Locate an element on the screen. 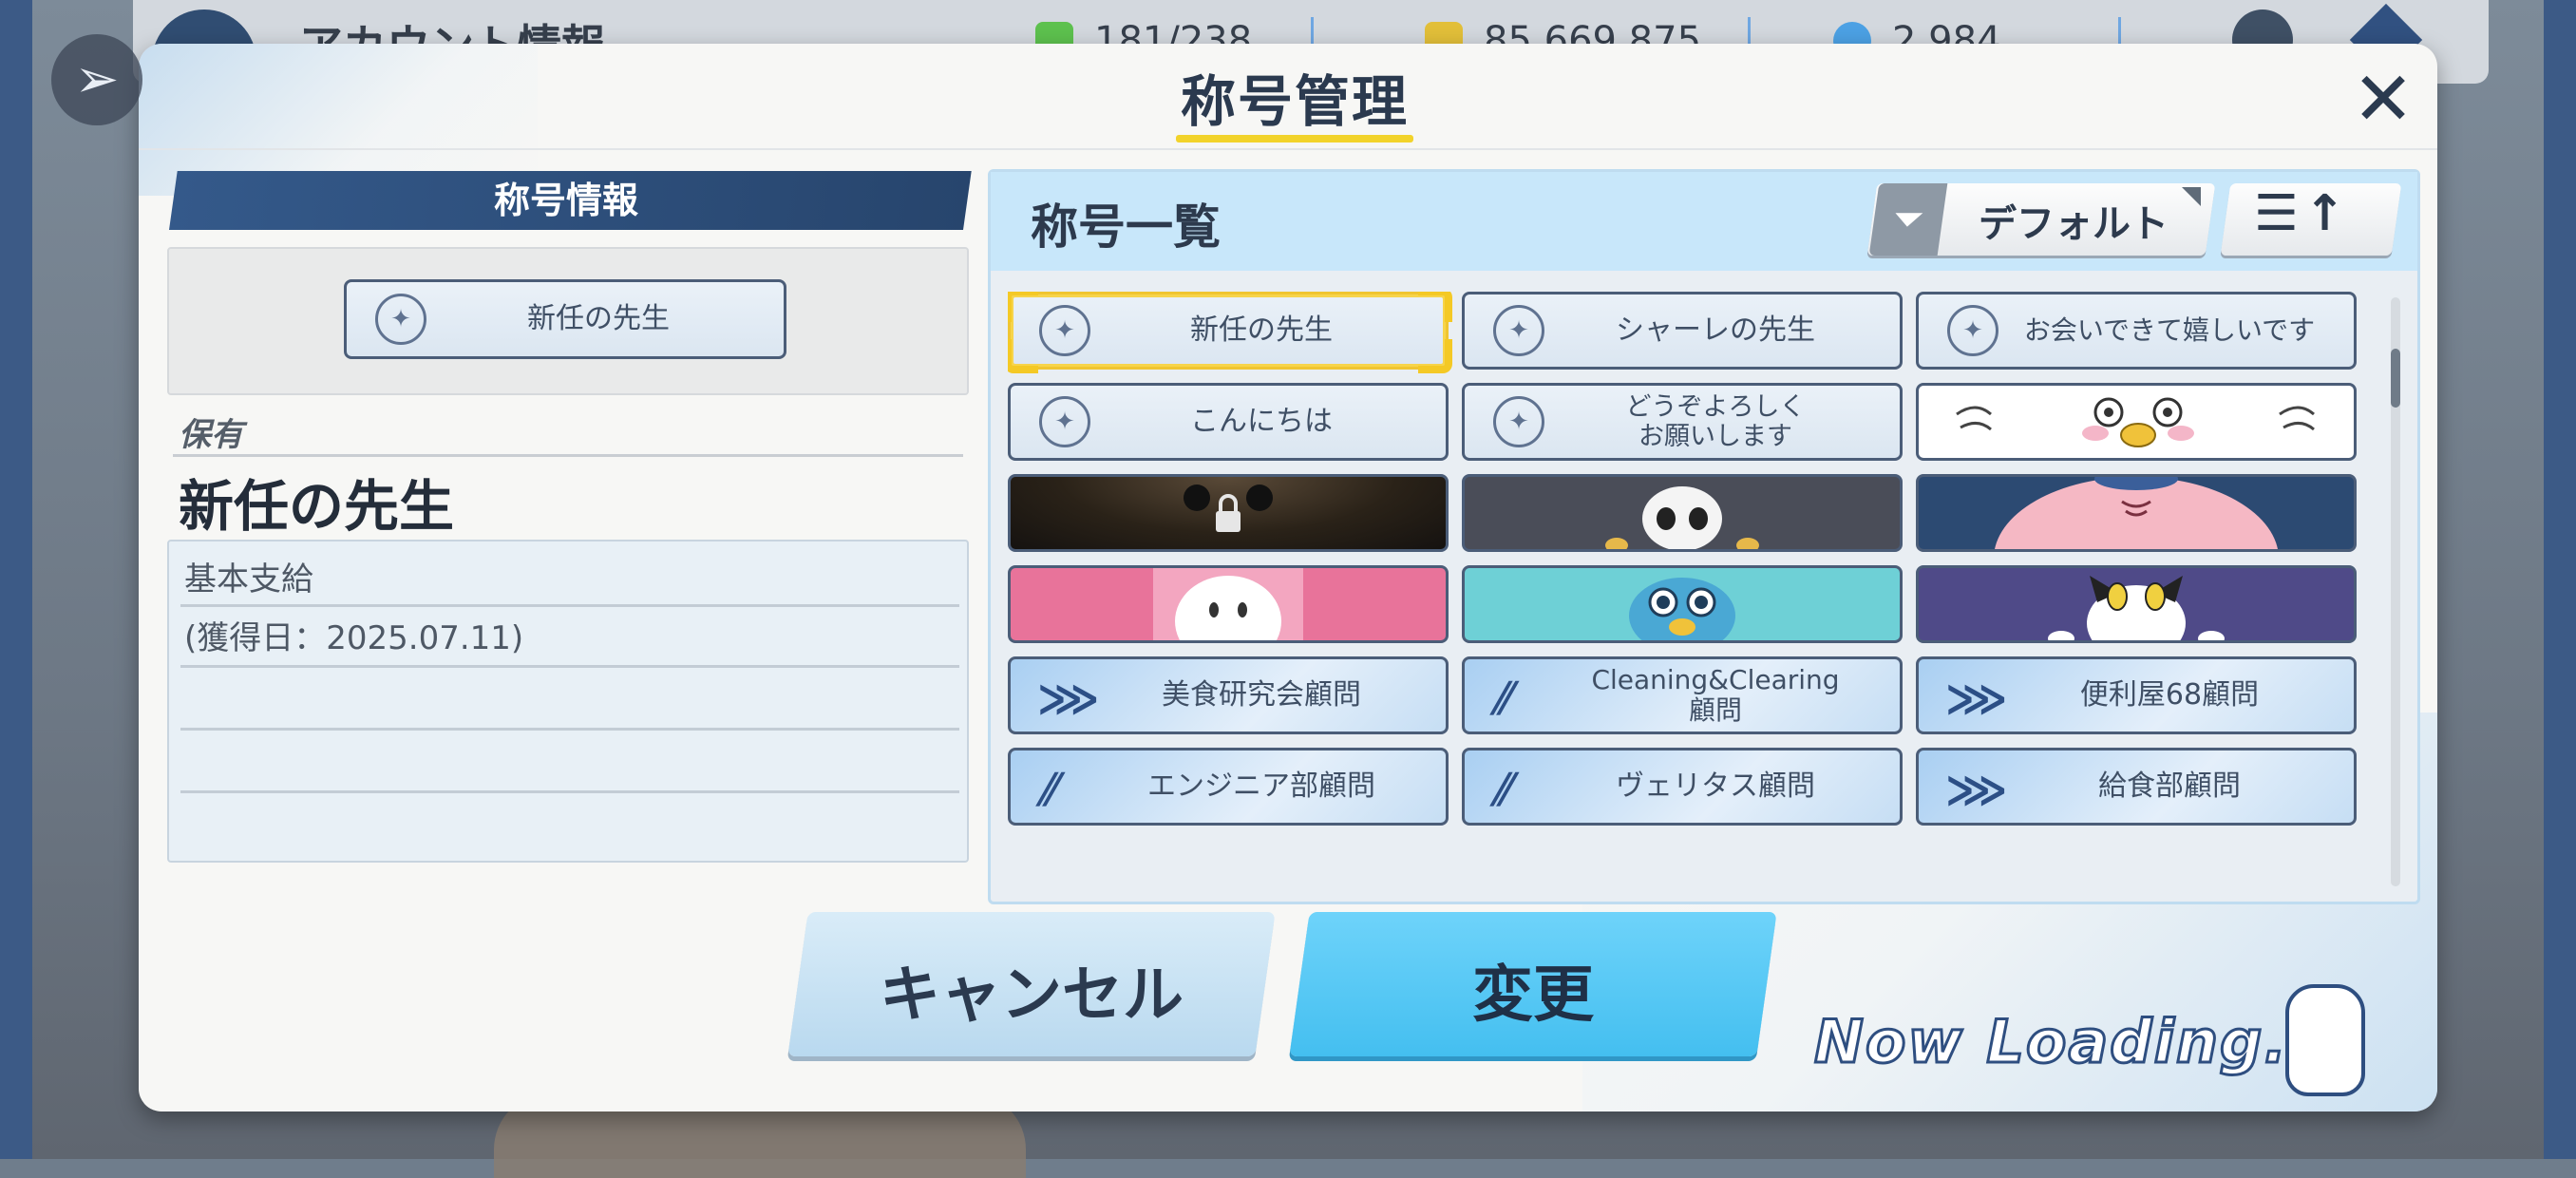 This screenshot has height=1178, width=2576. bunny-title-picture is located at coordinates (1228, 604).